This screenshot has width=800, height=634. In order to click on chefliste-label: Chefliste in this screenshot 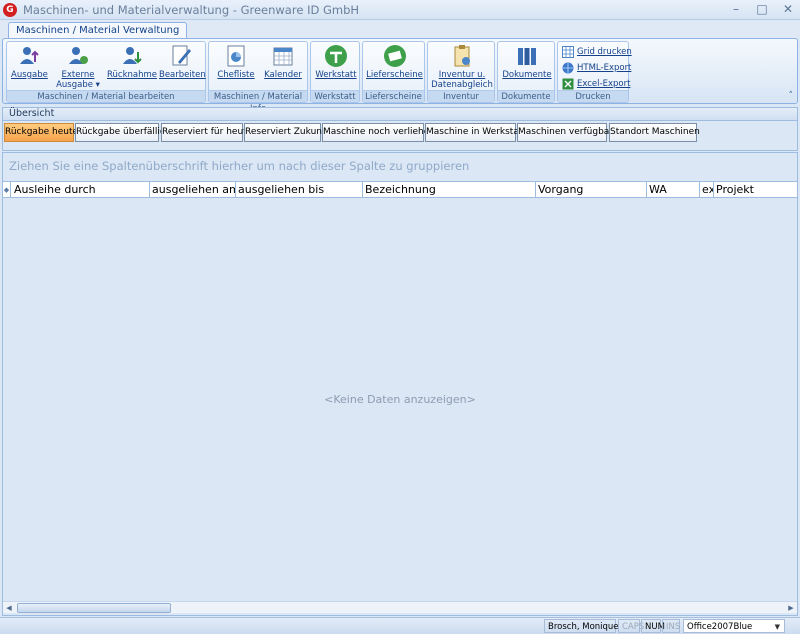, I will do `click(236, 75)`.